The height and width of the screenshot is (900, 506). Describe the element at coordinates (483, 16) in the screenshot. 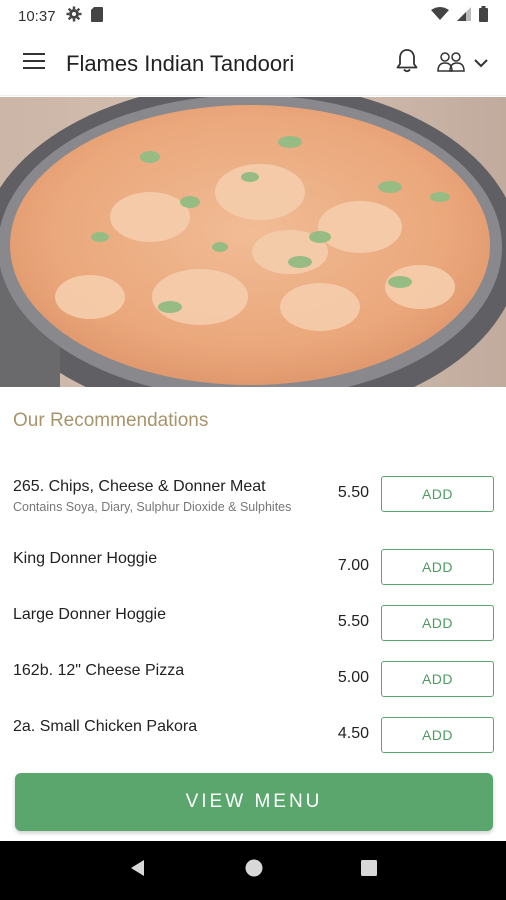

I see `battery-icon` at that location.